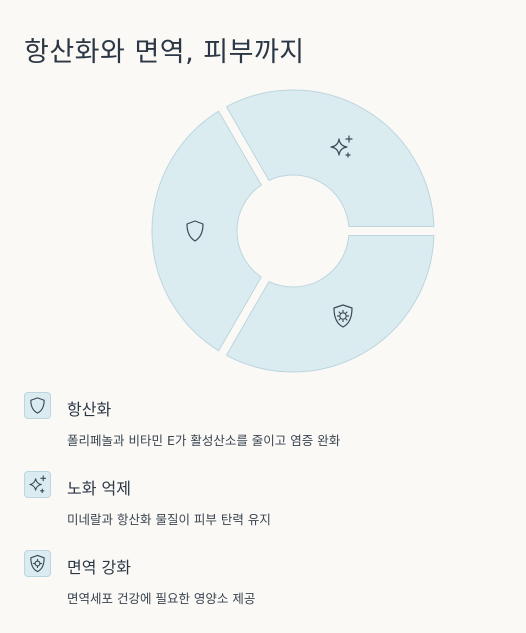 This screenshot has width=526, height=633. What do you see at coordinates (161, 598) in the screenshot?
I see `legend-description: 면역세포 건강에 필요한 영양소 제공` at bounding box center [161, 598].